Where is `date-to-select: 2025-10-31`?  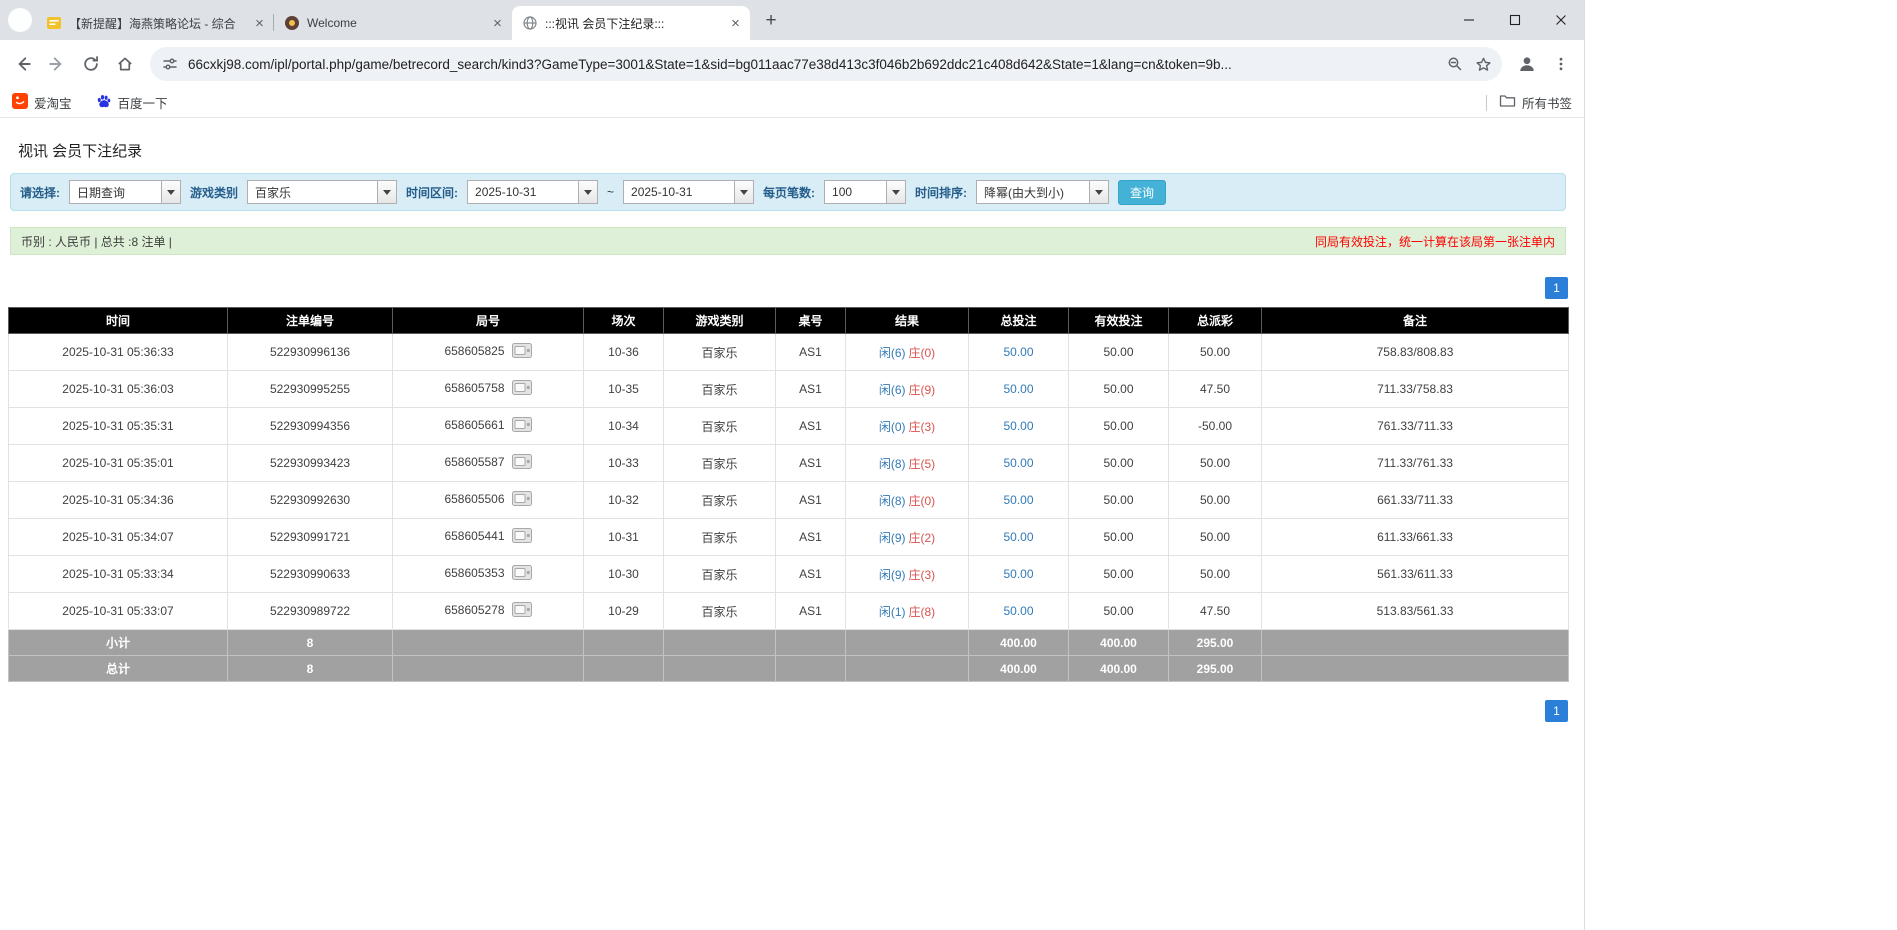
date-to-select: 2025-10-31 is located at coordinates (689, 192).